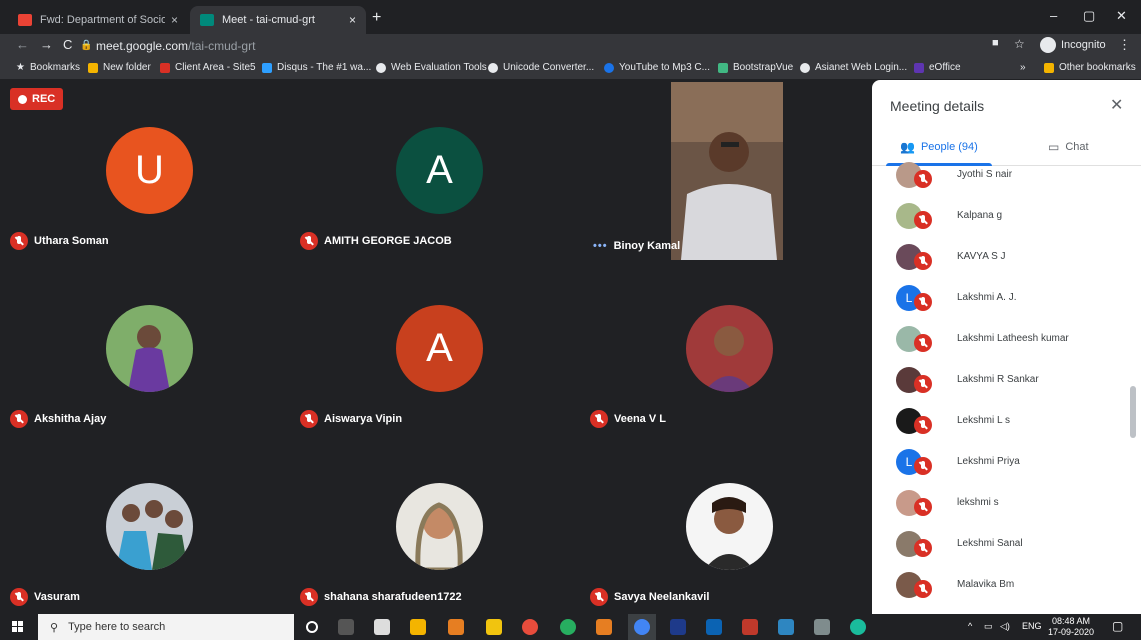 This screenshot has width=1141, height=640. I want to click on store-icon, so click(382, 627).